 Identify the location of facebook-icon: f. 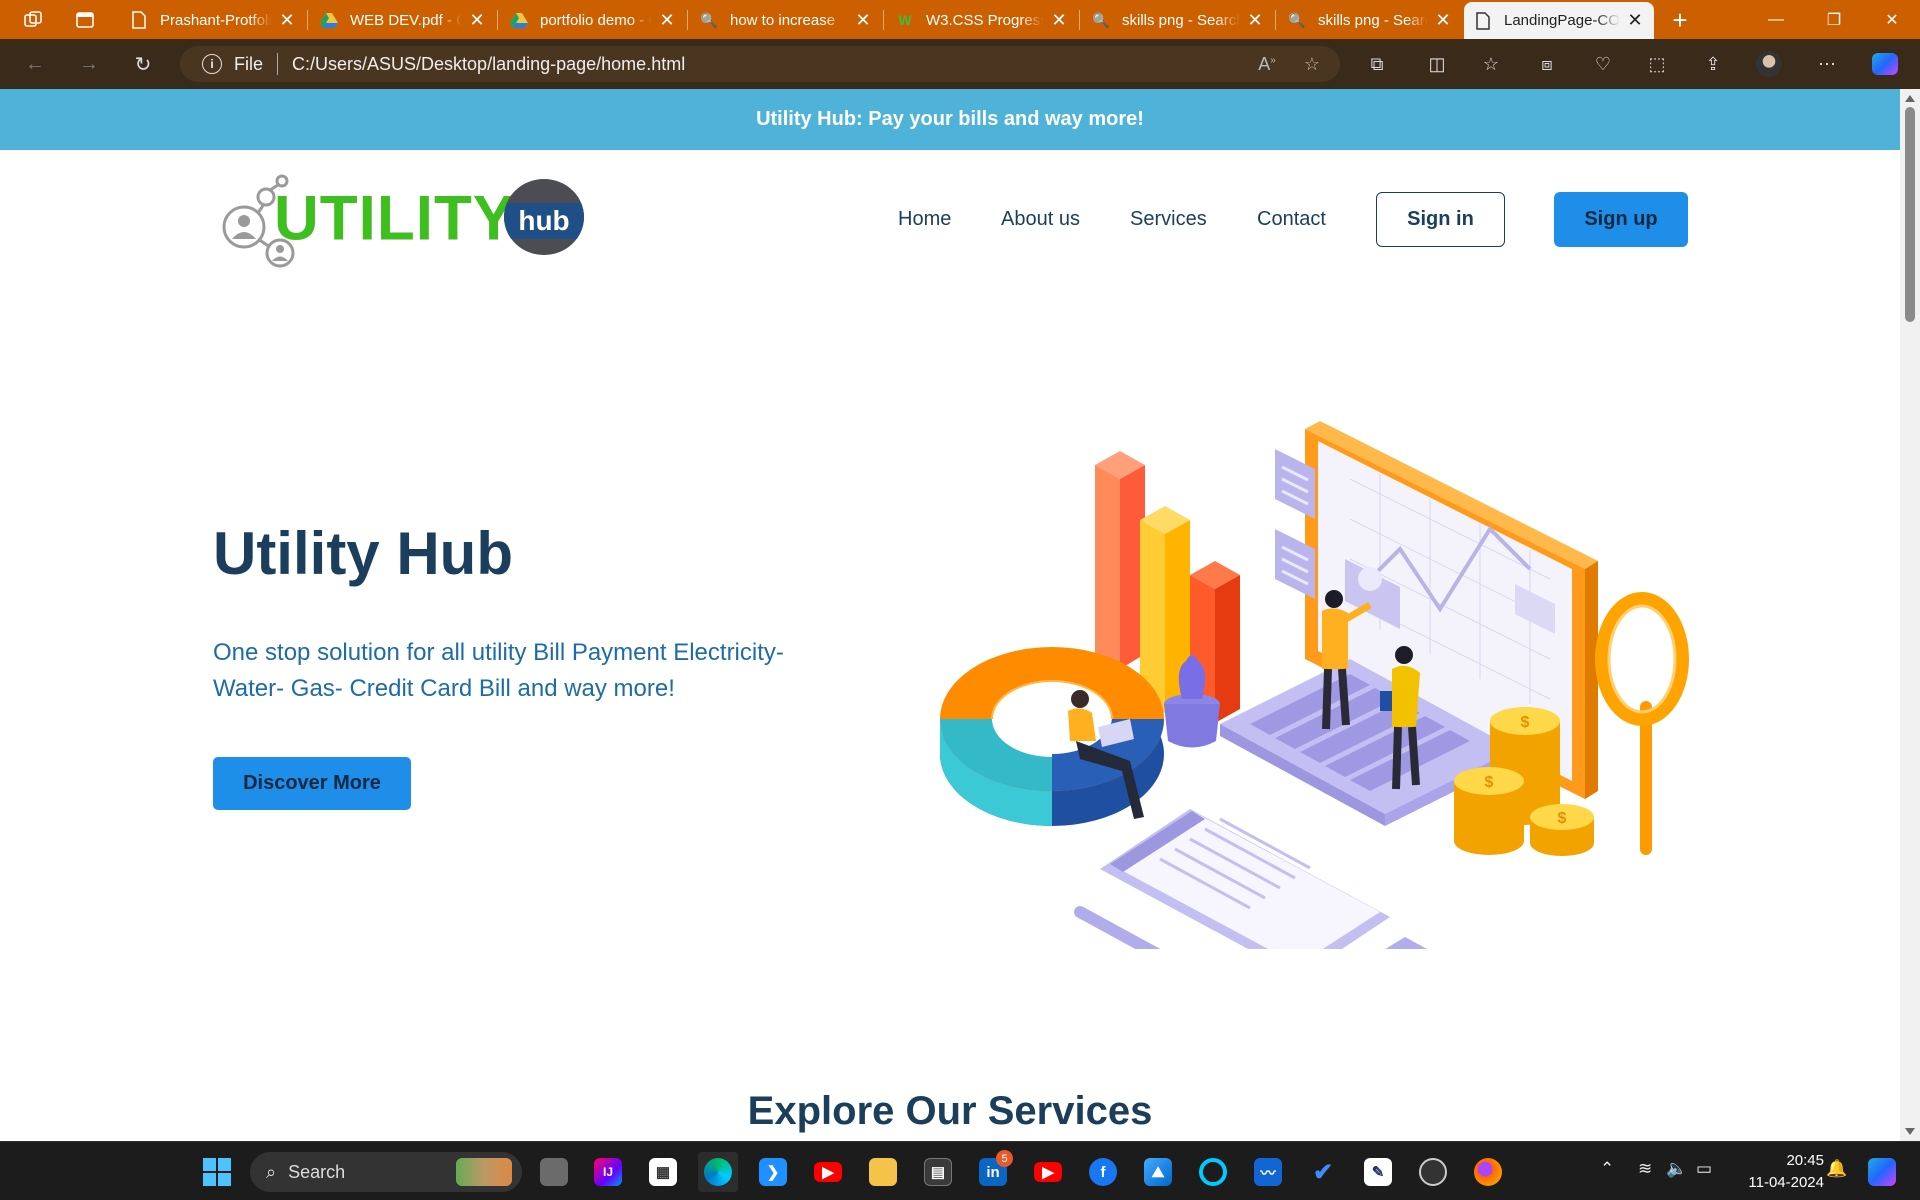
(1103, 1172).